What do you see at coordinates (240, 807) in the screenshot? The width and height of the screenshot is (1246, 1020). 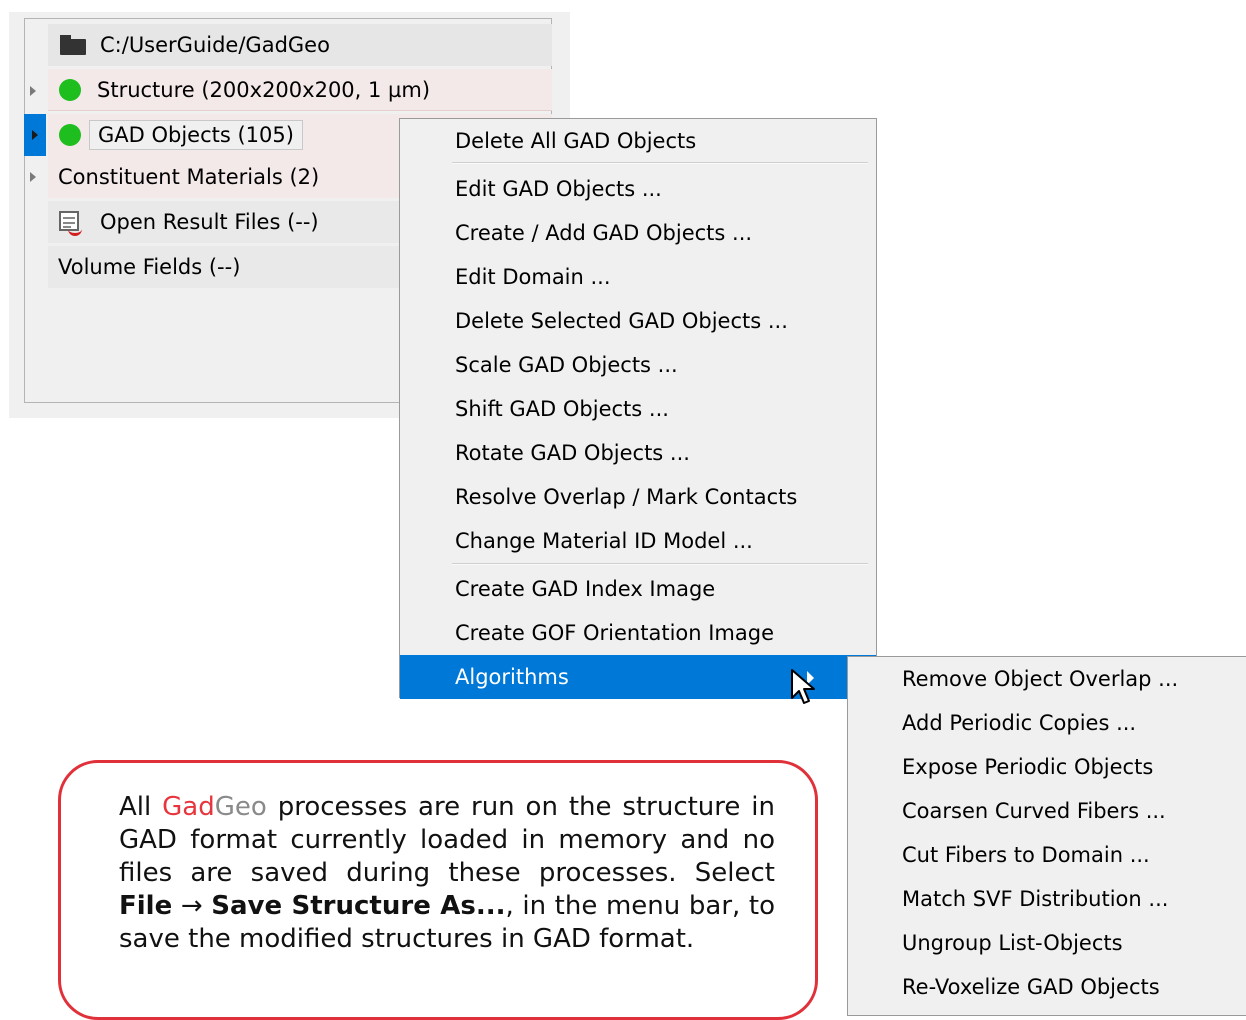 I see `gadgeo-brand-geo: Geo` at bounding box center [240, 807].